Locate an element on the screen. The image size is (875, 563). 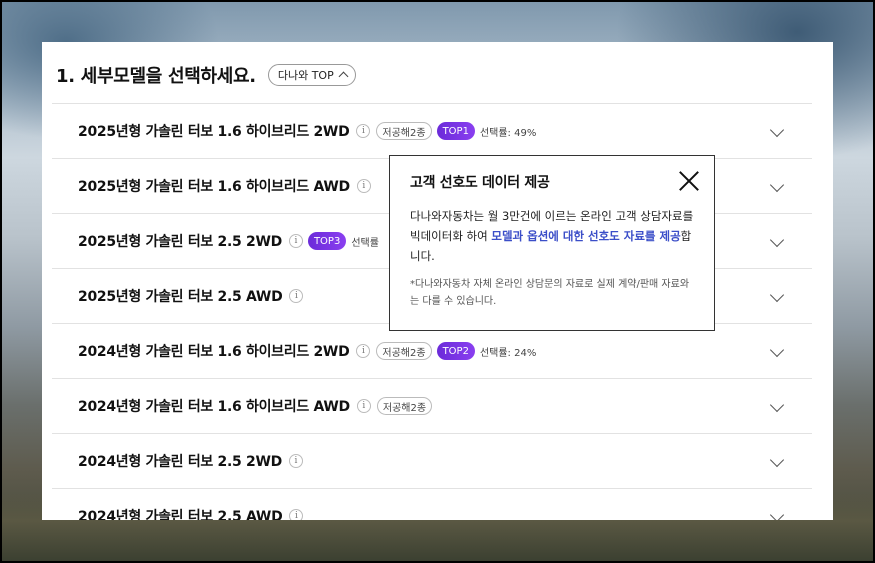
popup-body-highlight: 모델과 옵션에 대한 선호도 자료를 제공 is located at coordinates (586, 236).